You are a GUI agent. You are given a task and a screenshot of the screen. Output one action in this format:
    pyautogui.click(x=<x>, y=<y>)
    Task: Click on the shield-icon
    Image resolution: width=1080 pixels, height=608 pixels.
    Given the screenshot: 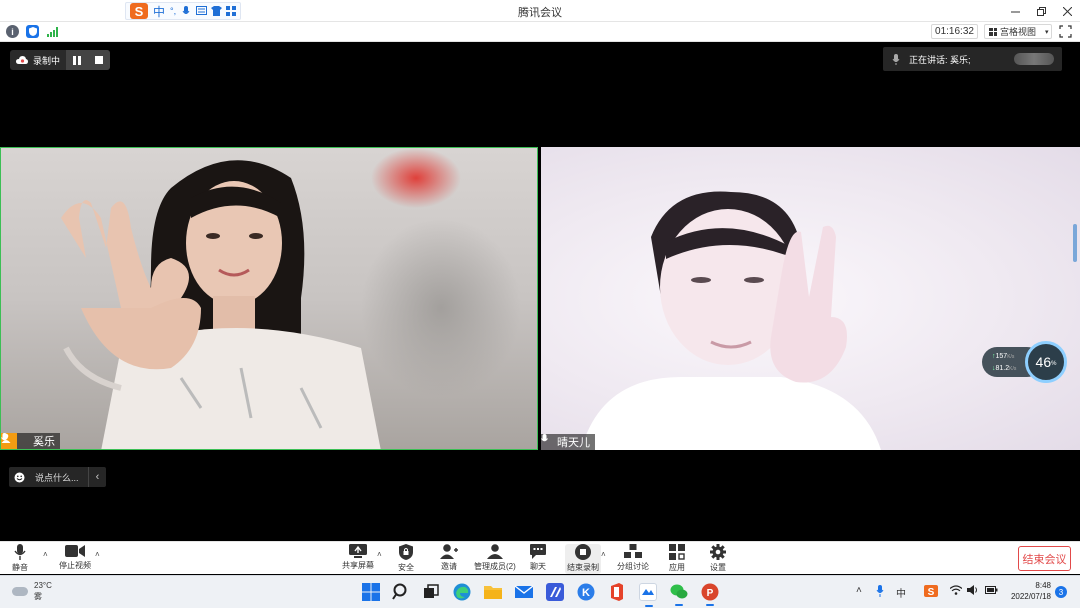 What is the action you would take?
    pyautogui.click(x=406, y=552)
    